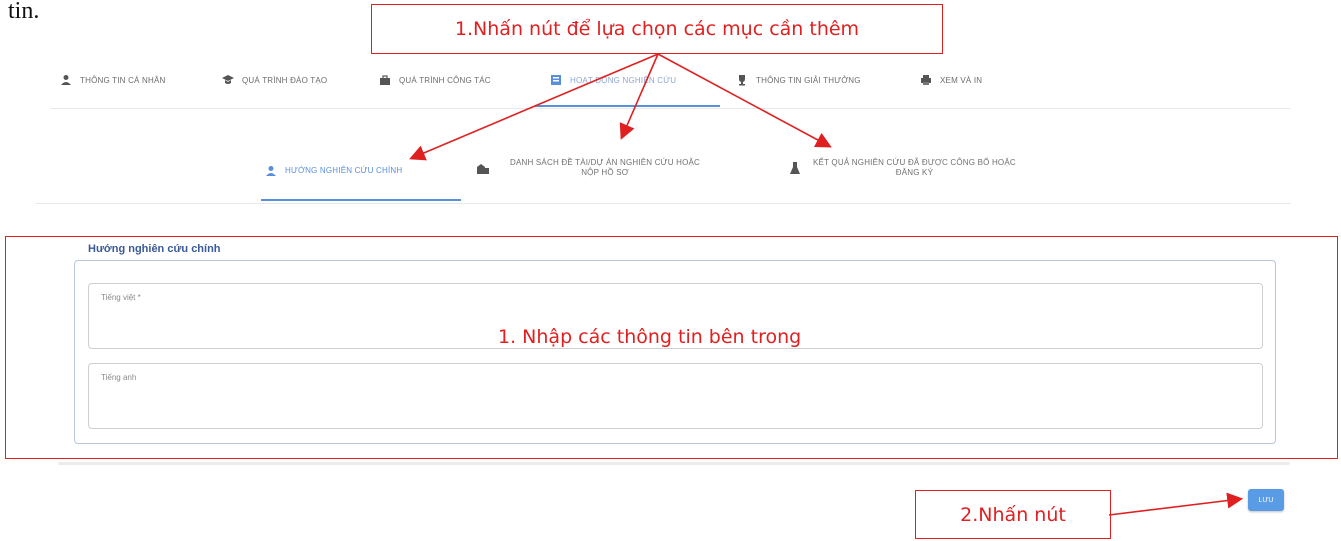 The width and height of the screenshot is (1341, 541). What do you see at coordinates (650, 337) in the screenshot?
I see `annotation-input-note: 1. Nhập các thông tin bên trong` at bounding box center [650, 337].